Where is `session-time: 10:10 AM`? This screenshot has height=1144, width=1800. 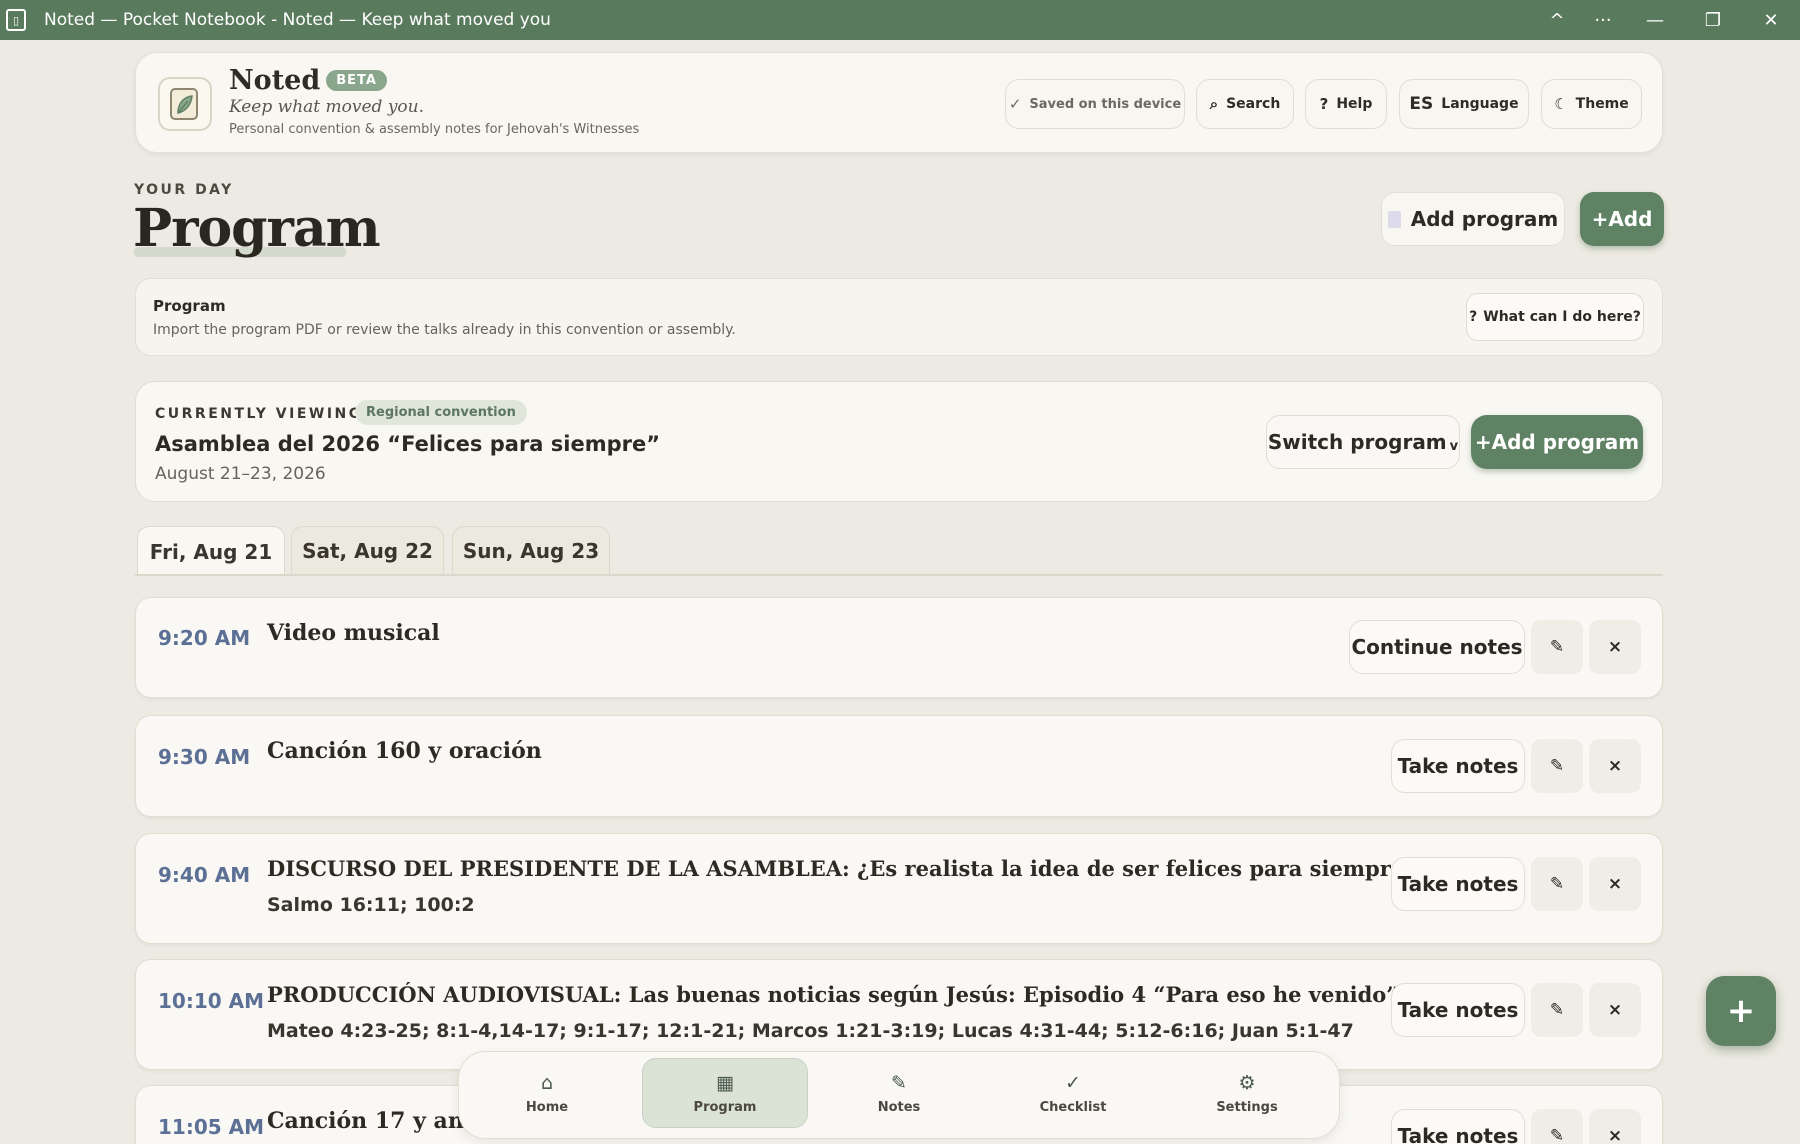
session-time: 10:10 AM is located at coordinates (211, 1001).